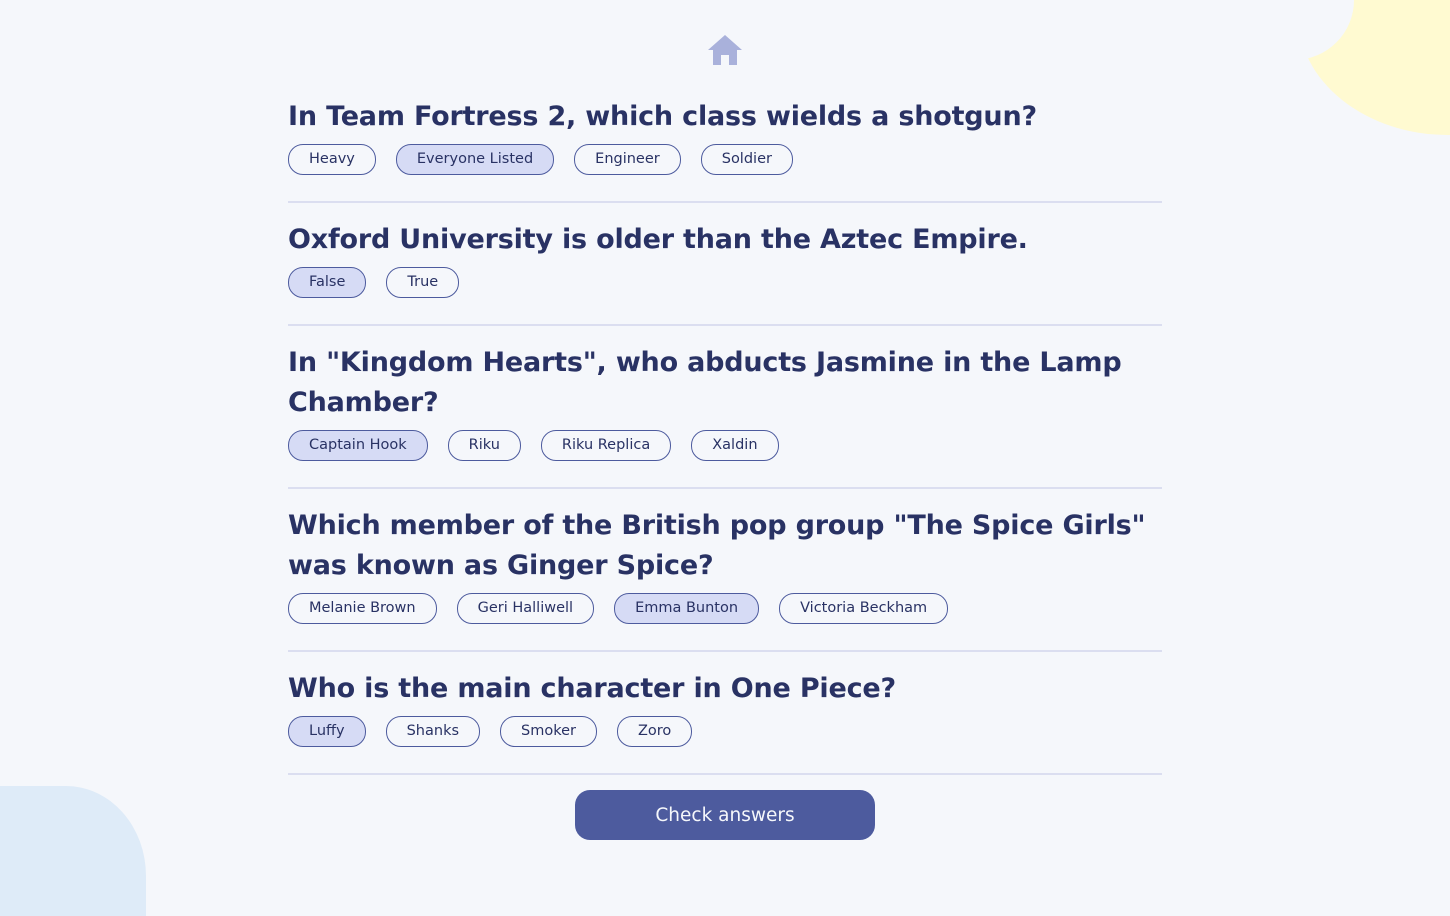 This screenshot has width=1450, height=916. I want to click on answer-button-selected: Captain Hook, so click(358, 445).